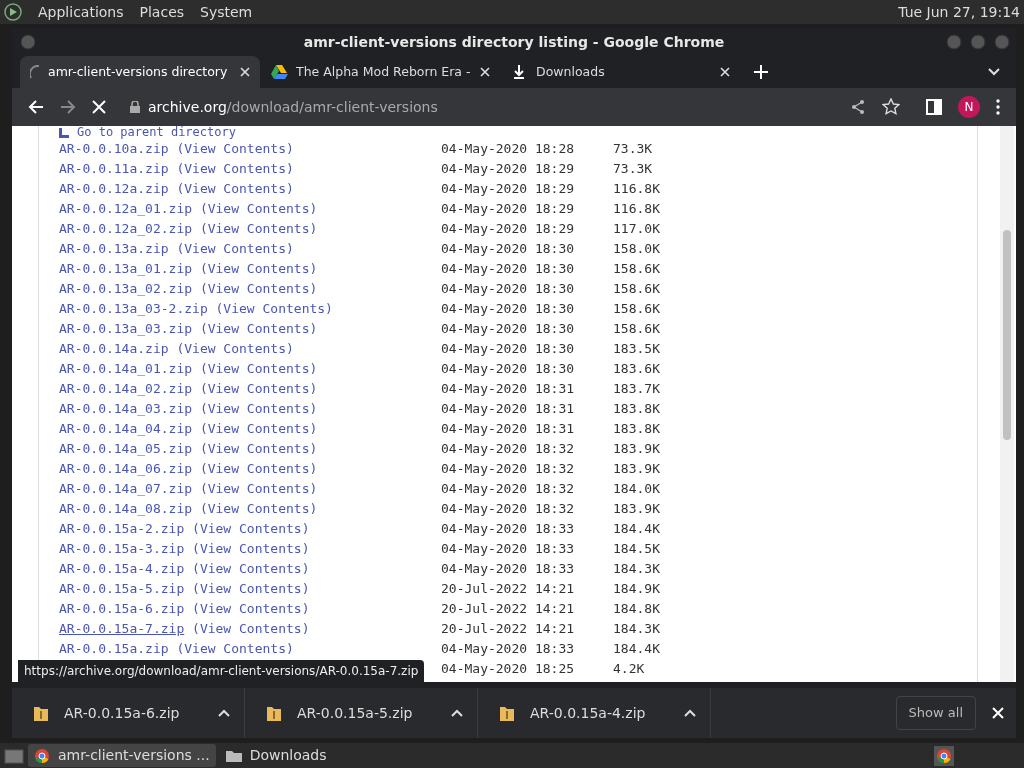  I want to click on file-link: AR-0.0.15a-7.zip, so click(122, 628).